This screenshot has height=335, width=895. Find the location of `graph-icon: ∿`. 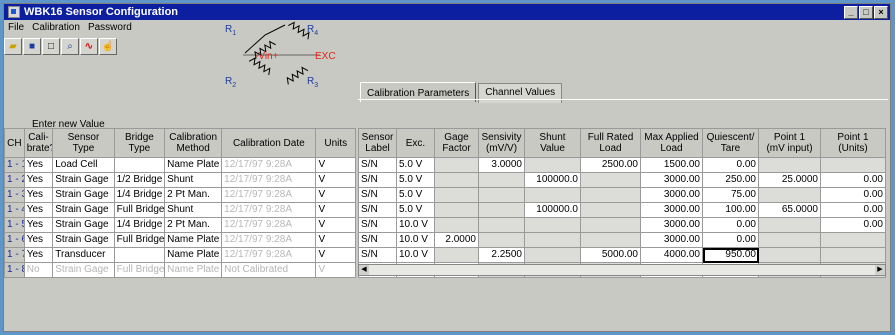

graph-icon: ∿ is located at coordinates (89, 46).